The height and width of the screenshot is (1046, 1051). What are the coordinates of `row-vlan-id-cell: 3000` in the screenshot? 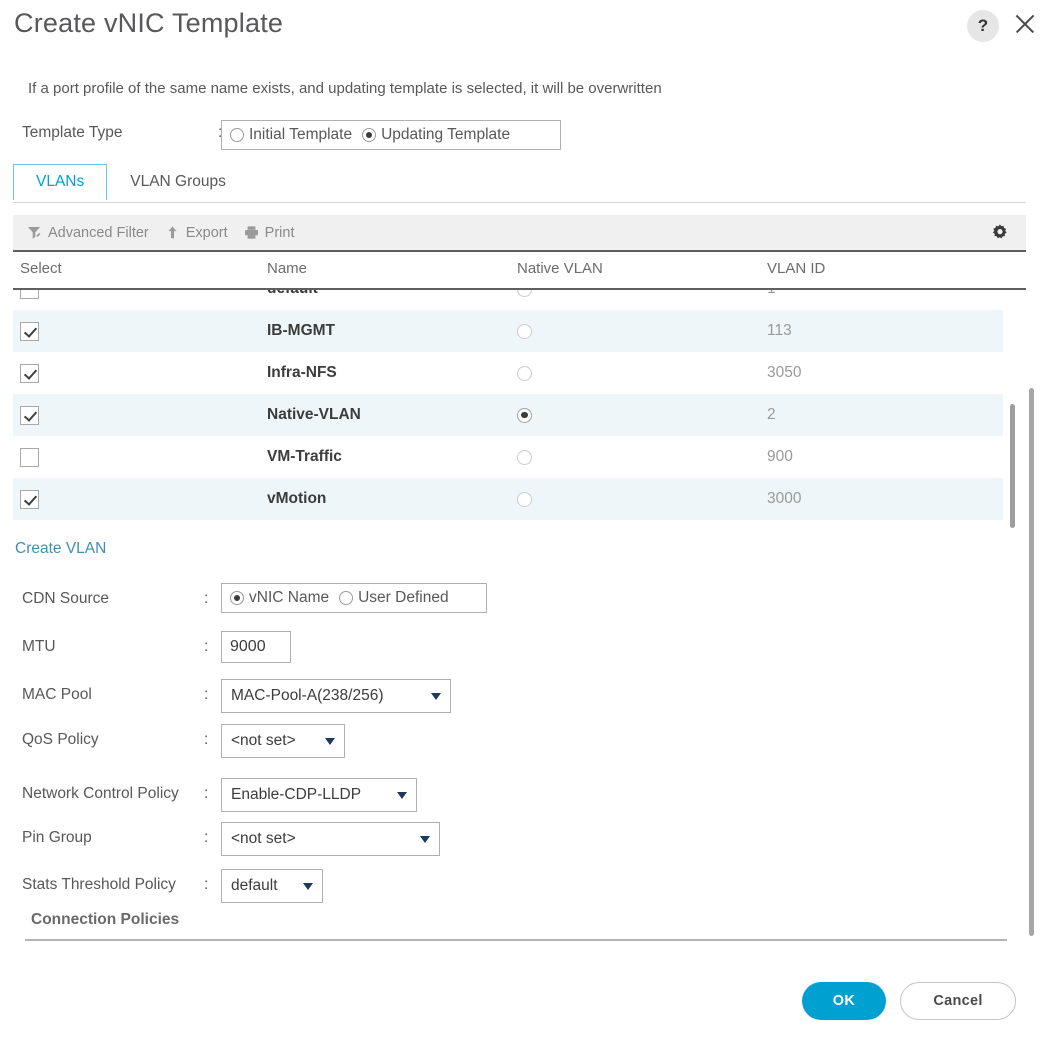 It's located at (784, 499).